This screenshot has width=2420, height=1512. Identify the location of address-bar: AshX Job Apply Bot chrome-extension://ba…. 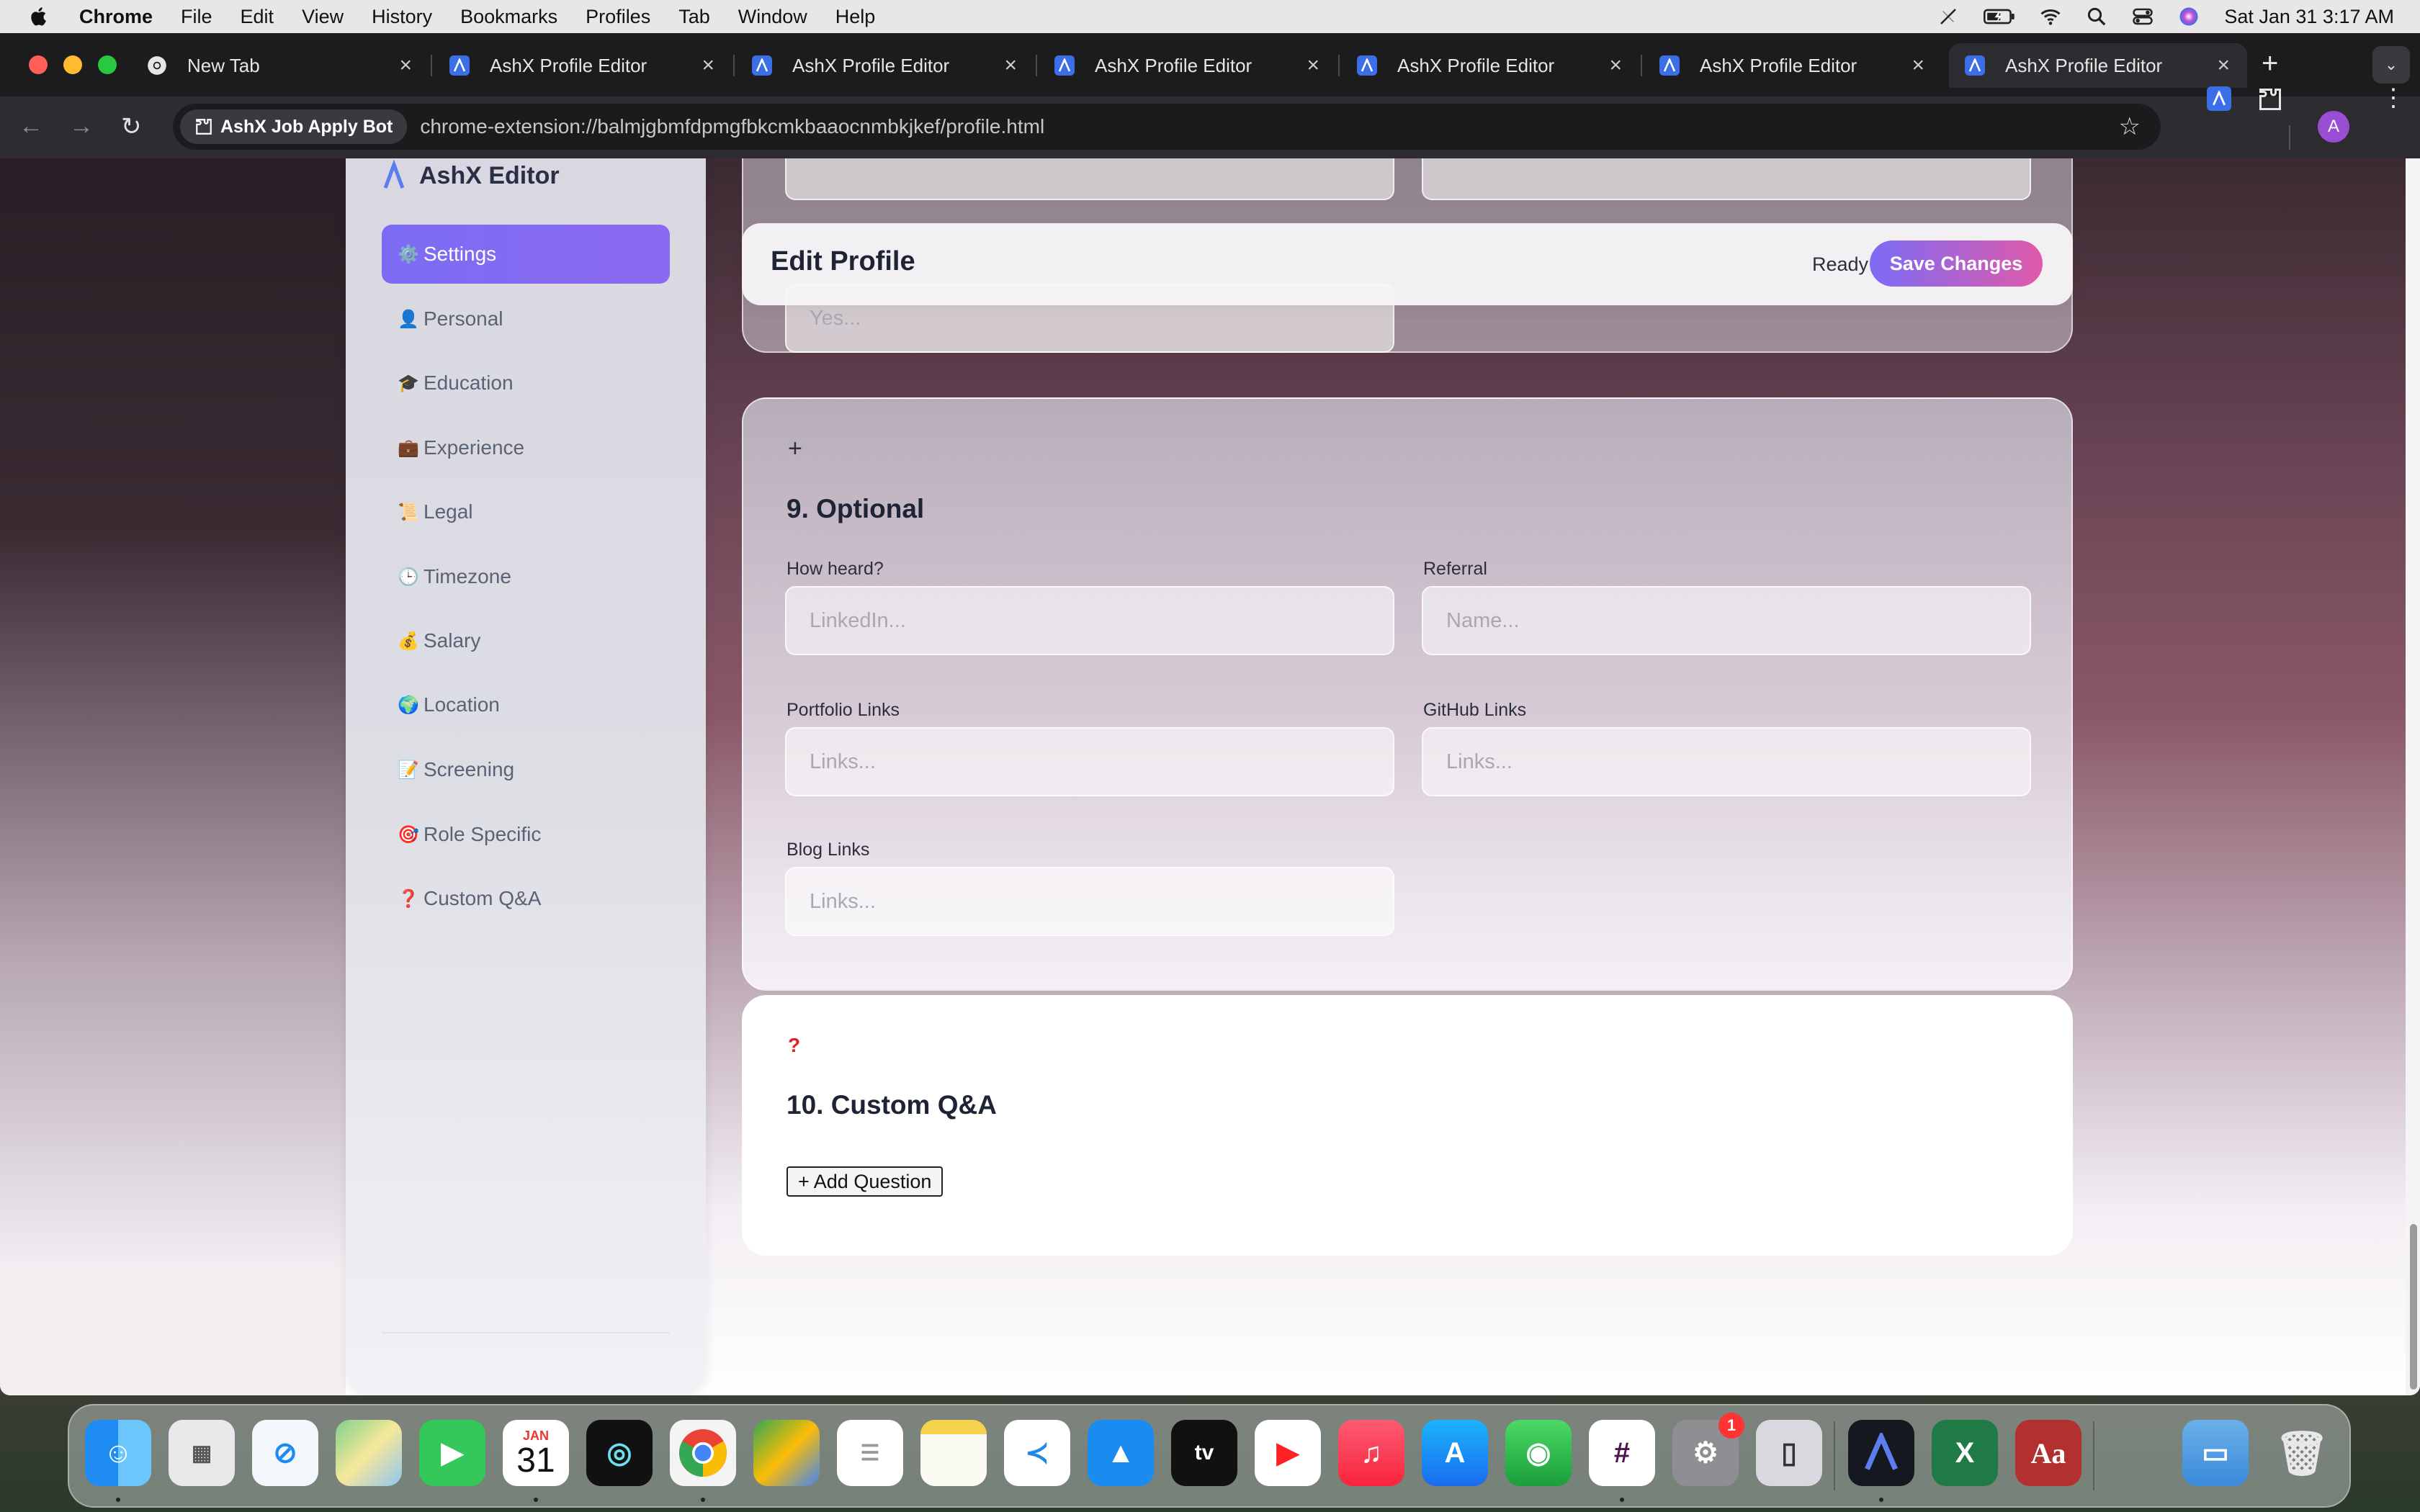
(1167, 127).